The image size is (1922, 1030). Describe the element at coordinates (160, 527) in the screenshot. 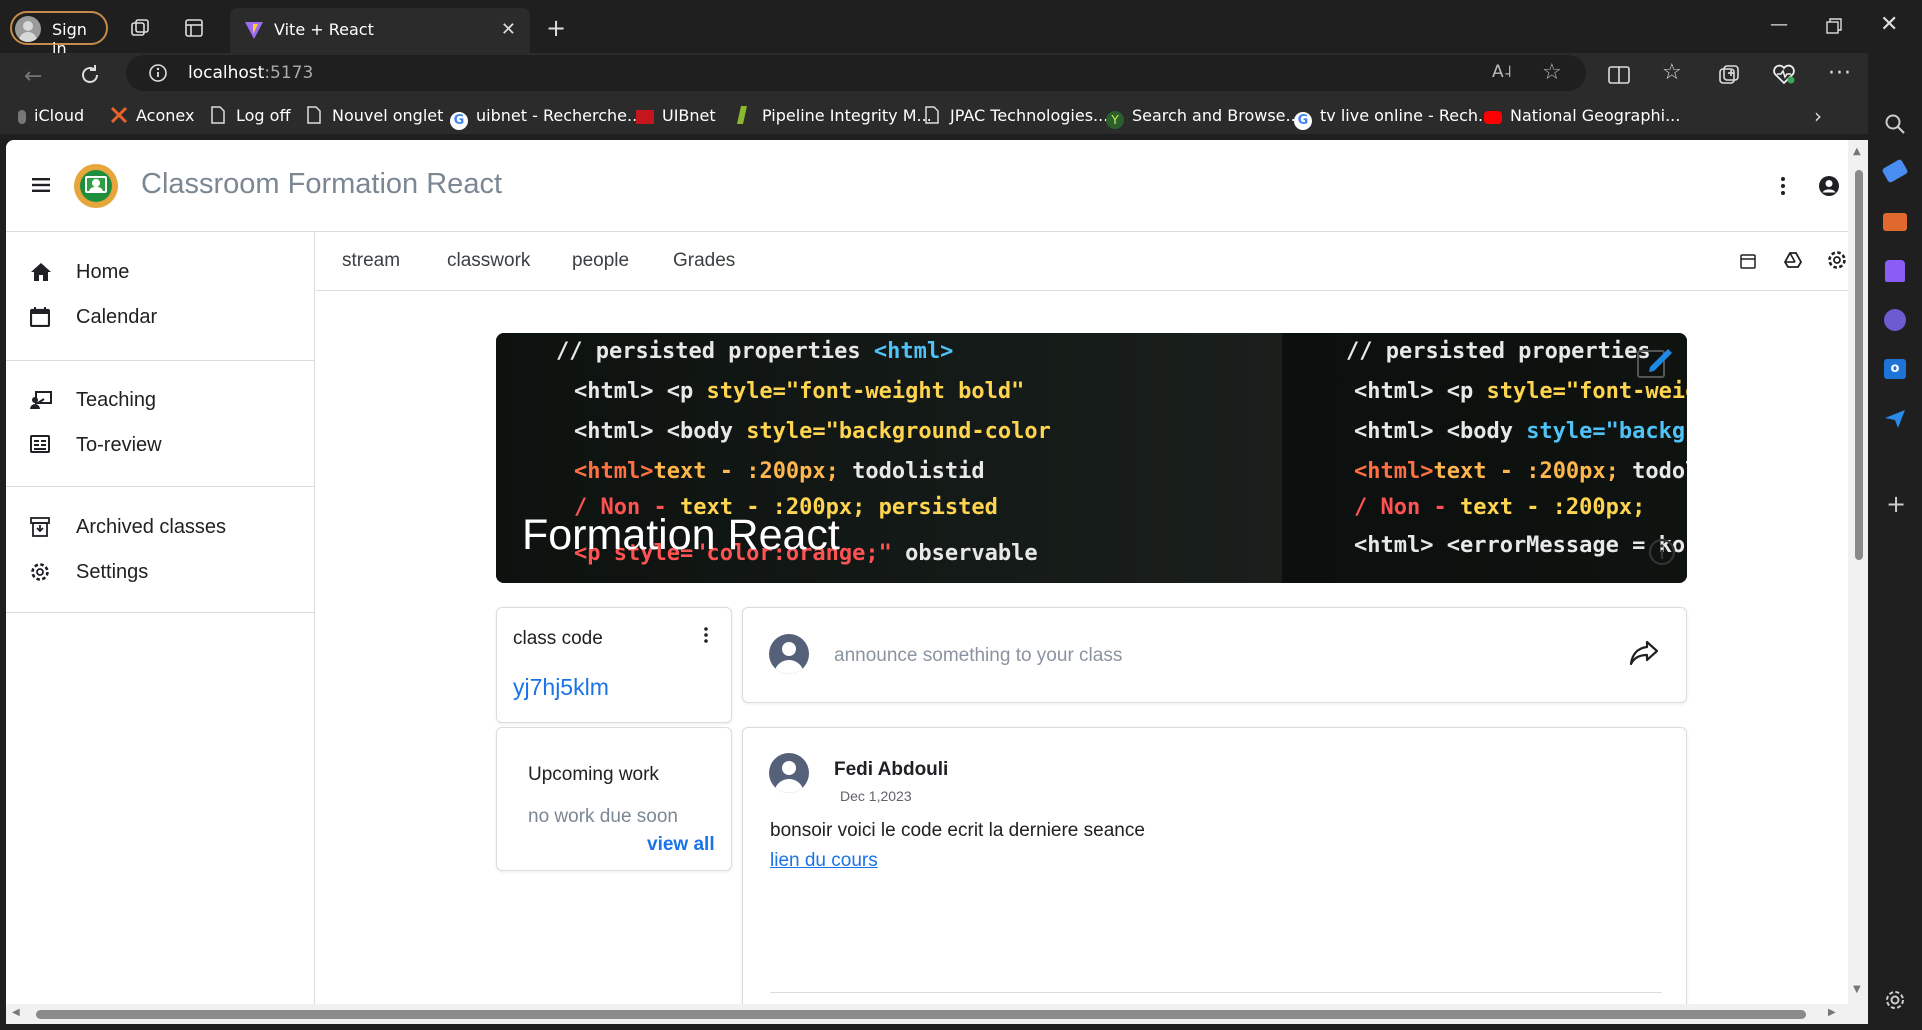

I see `sidebar-item-archived-classes: Archived classes` at that location.